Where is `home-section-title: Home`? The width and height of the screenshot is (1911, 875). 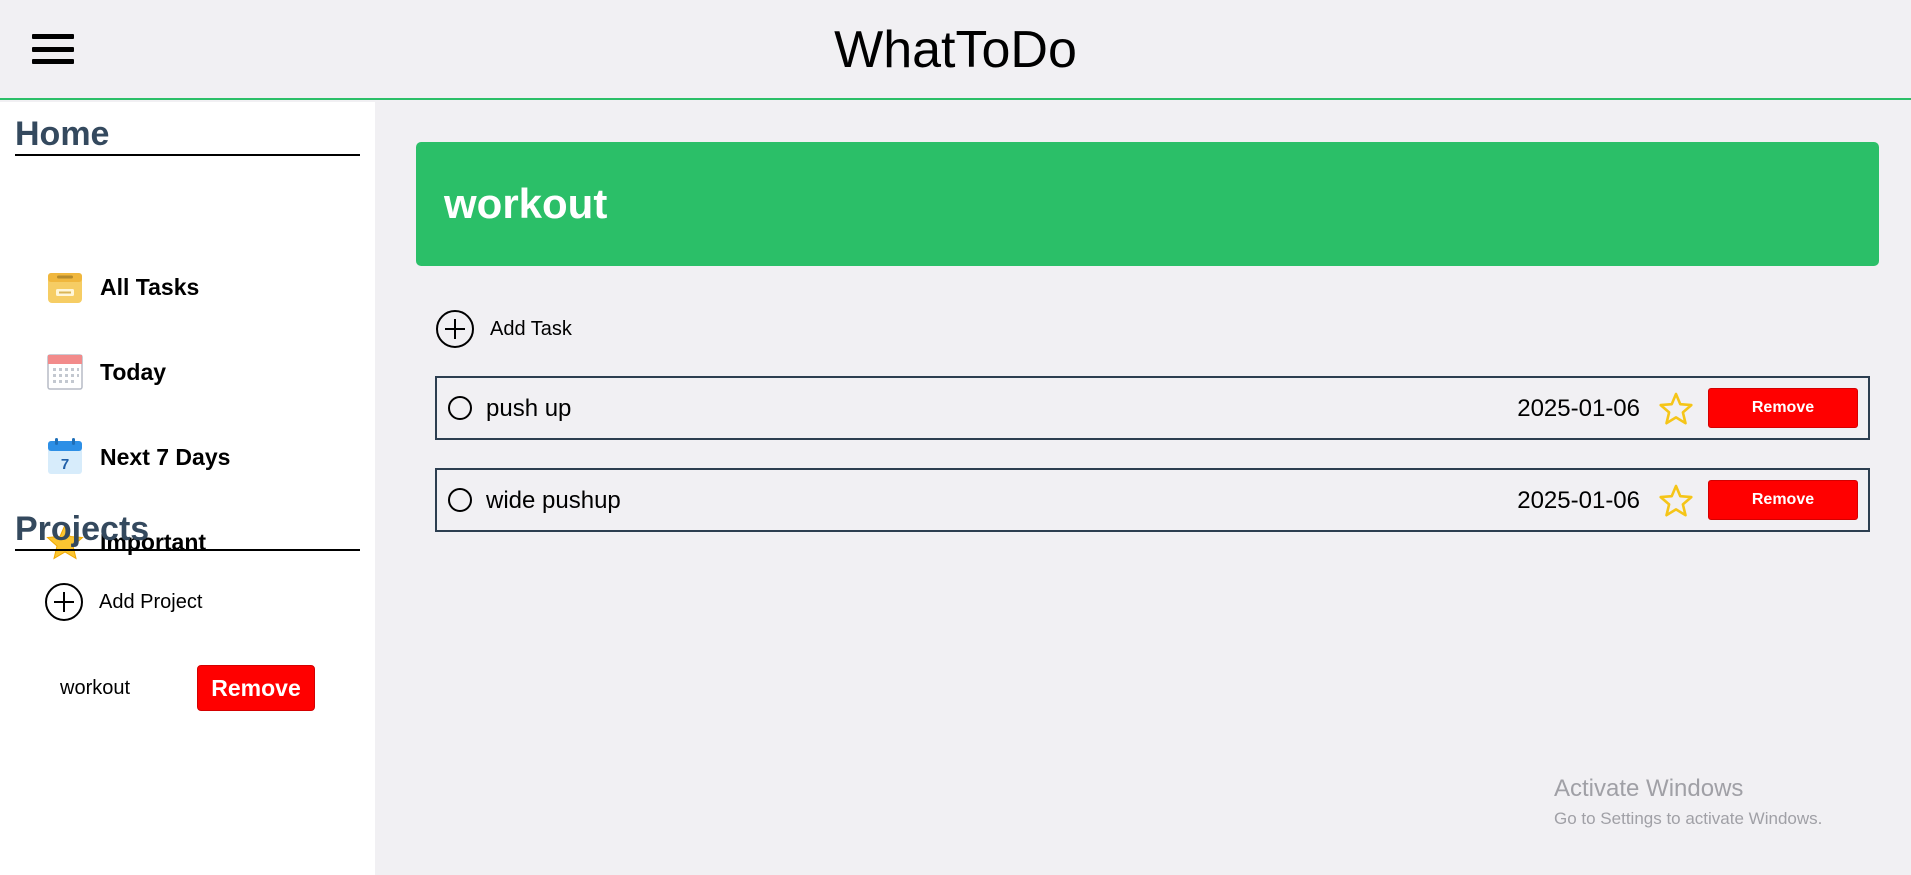 home-section-title: Home is located at coordinates (187, 135).